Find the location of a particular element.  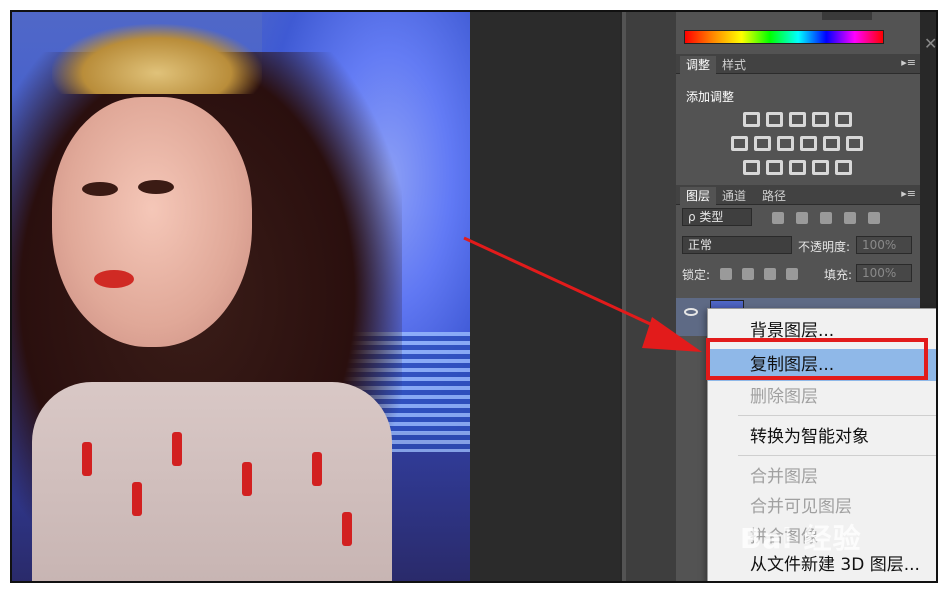

watermark: Bai 经验 is located at coordinates (801, 538).